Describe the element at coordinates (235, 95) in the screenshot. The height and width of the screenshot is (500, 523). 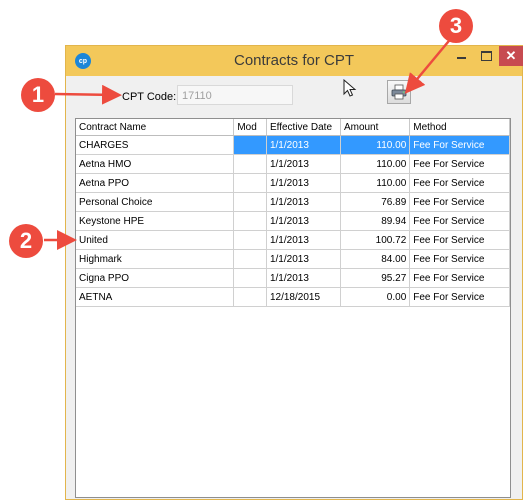
I see `cpt-code-field: 17110` at that location.